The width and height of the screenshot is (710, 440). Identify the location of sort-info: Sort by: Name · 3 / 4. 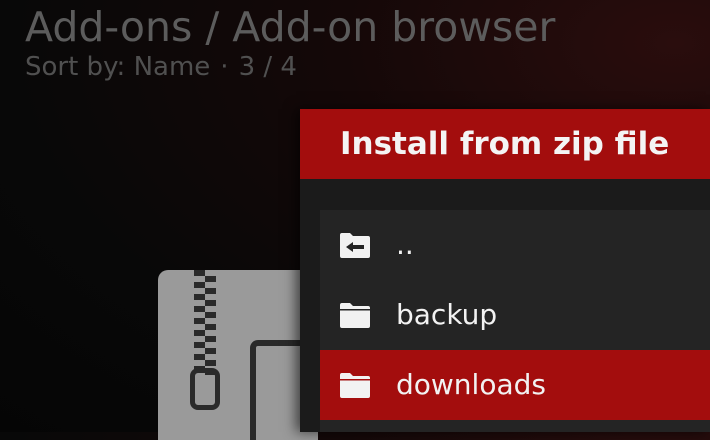
(161, 67).